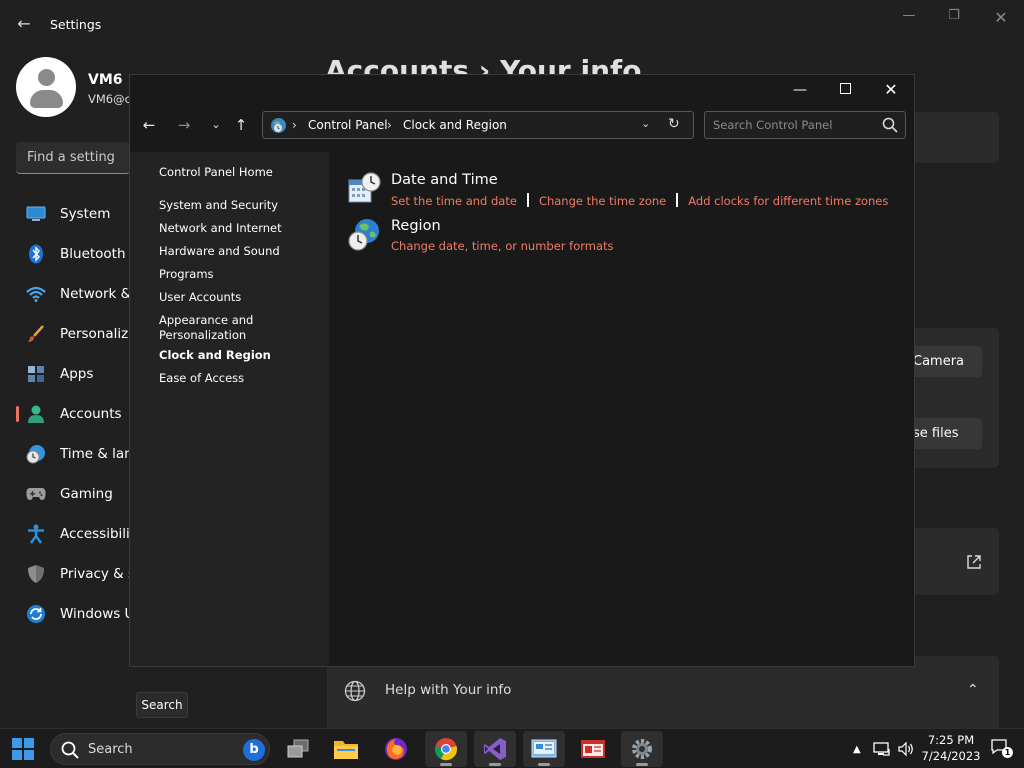 This screenshot has height=768, width=1024. Describe the element at coordinates (602, 201) in the screenshot. I see `link-change-time-zone: Change the time zone` at that location.